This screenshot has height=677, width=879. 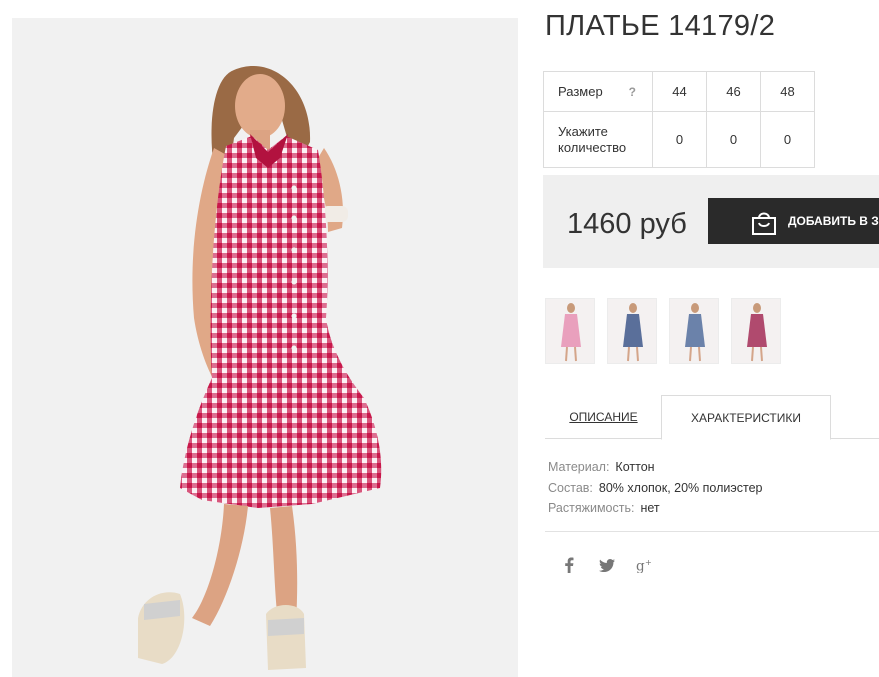 I want to click on spec-stretch: Растяжимость: нет, so click(x=655, y=508).